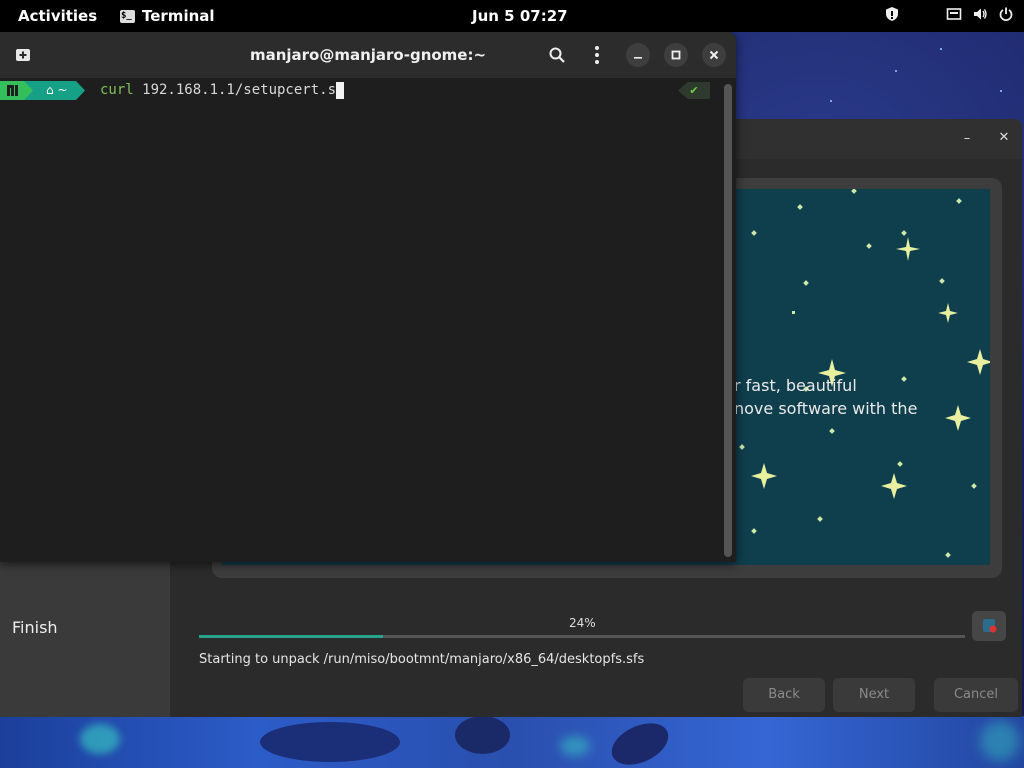  Describe the element at coordinates (80, 90) in the screenshot. I see `prompt-end-arrow-icon` at that location.